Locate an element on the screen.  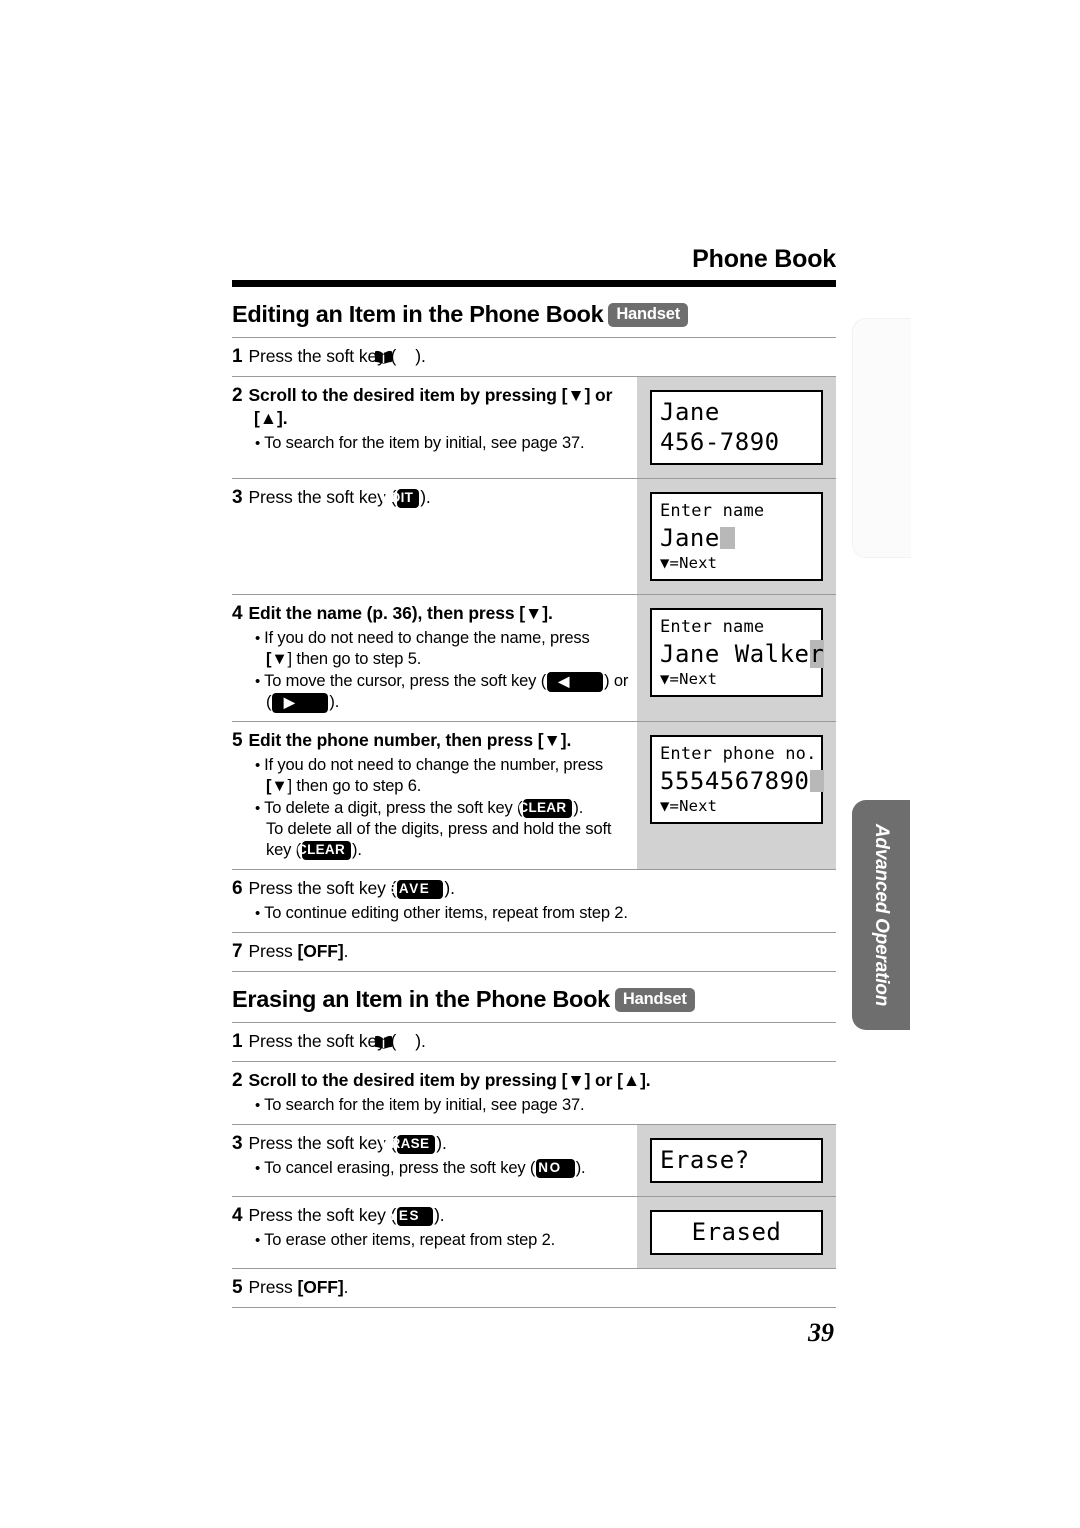
lcd-line: Erased is located at coordinates (736, 1232).